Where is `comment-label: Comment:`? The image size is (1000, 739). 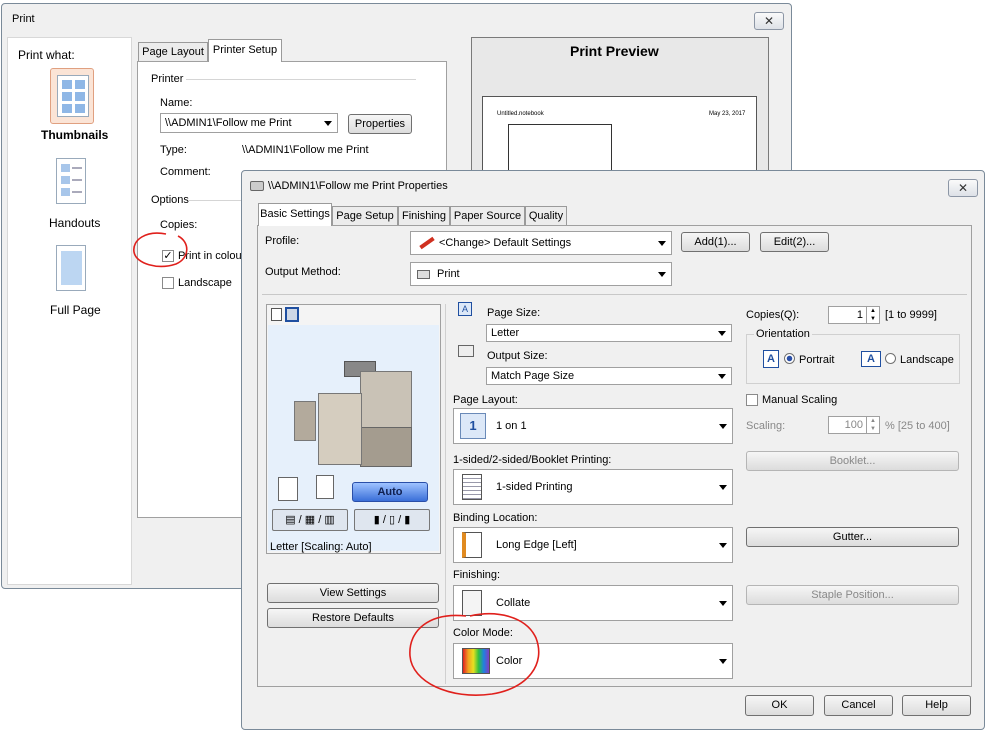
comment-label: Comment: is located at coordinates (185, 172).